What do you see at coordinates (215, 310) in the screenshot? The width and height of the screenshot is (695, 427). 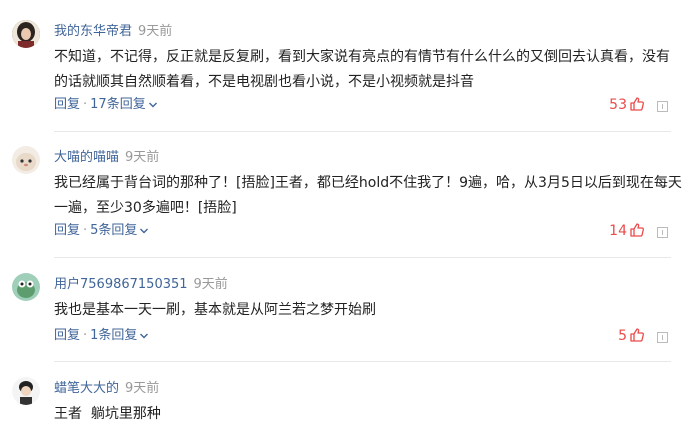 I see `comment-text: 我也是基本一天一刷，基本就是从阿兰若之梦开始刷` at bounding box center [215, 310].